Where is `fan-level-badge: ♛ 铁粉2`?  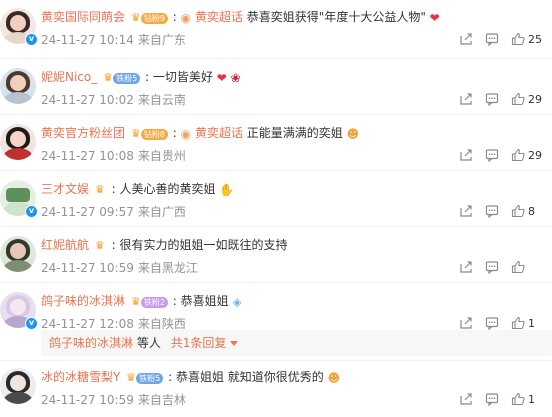
fan-level-badge: ♛ 铁粉2 is located at coordinates (149, 301).